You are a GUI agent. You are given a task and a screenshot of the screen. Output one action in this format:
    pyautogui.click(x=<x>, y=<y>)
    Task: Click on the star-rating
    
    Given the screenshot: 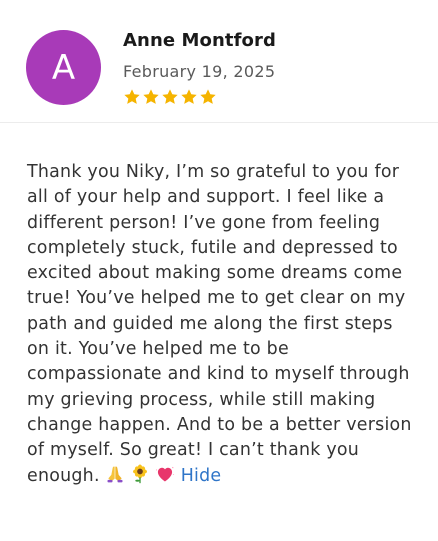 What is the action you would take?
    pyautogui.click(x=170, y=97)
    